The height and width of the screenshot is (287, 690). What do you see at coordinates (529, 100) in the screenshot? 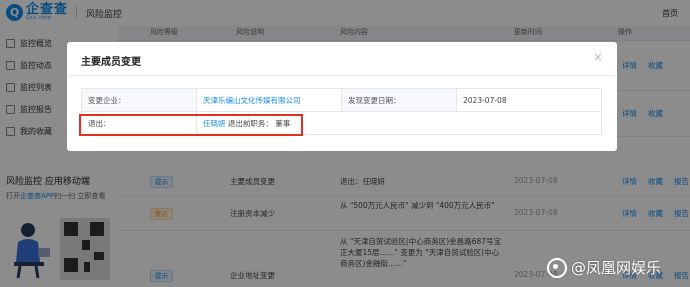
I see `date-value: 2023-07-08` at bounding box center [529, 100].